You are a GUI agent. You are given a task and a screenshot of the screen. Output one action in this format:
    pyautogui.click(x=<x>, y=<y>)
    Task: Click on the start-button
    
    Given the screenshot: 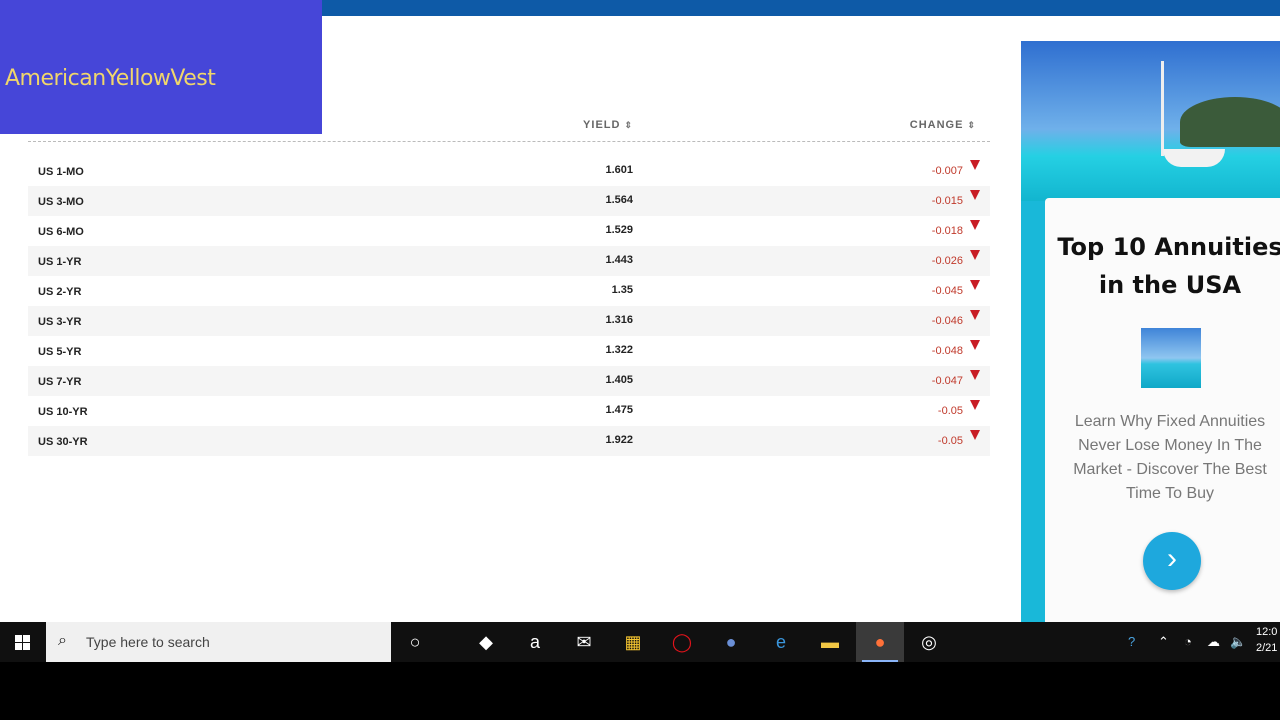 What is the action you would take?
    pyautogui.click(x=23, y=642)
    